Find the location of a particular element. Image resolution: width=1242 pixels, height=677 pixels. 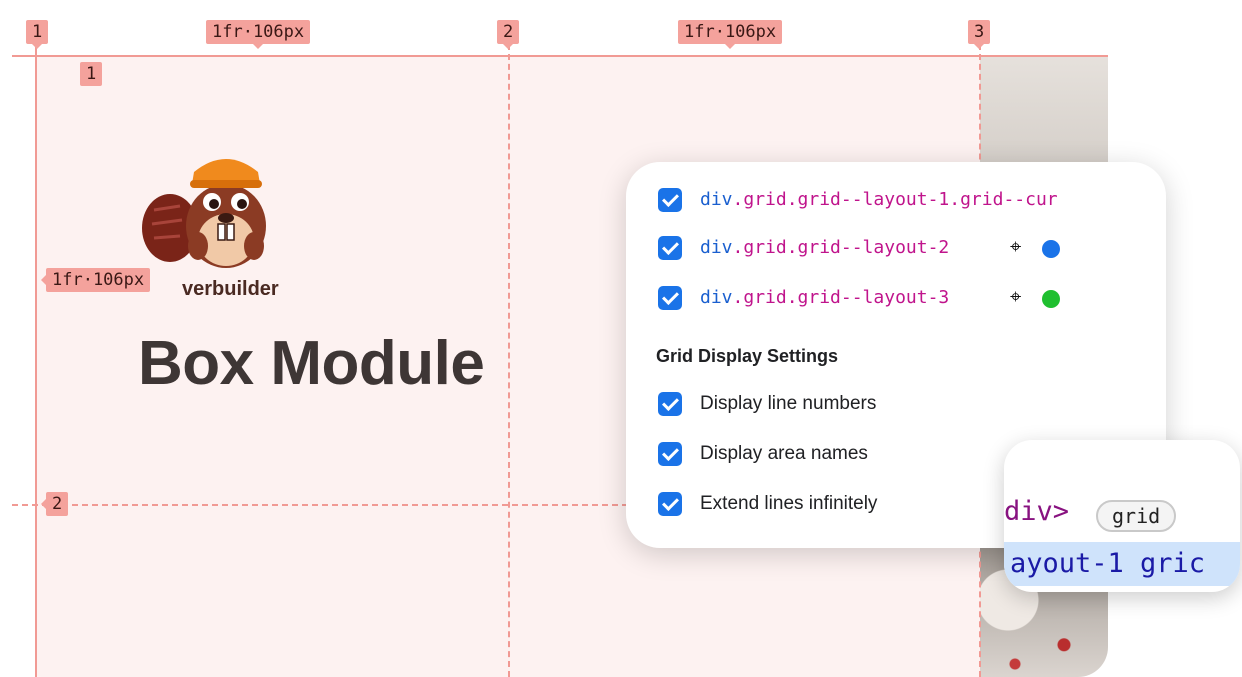

settings-heading: Grid Display Settings is located at coordinates (747, 356).